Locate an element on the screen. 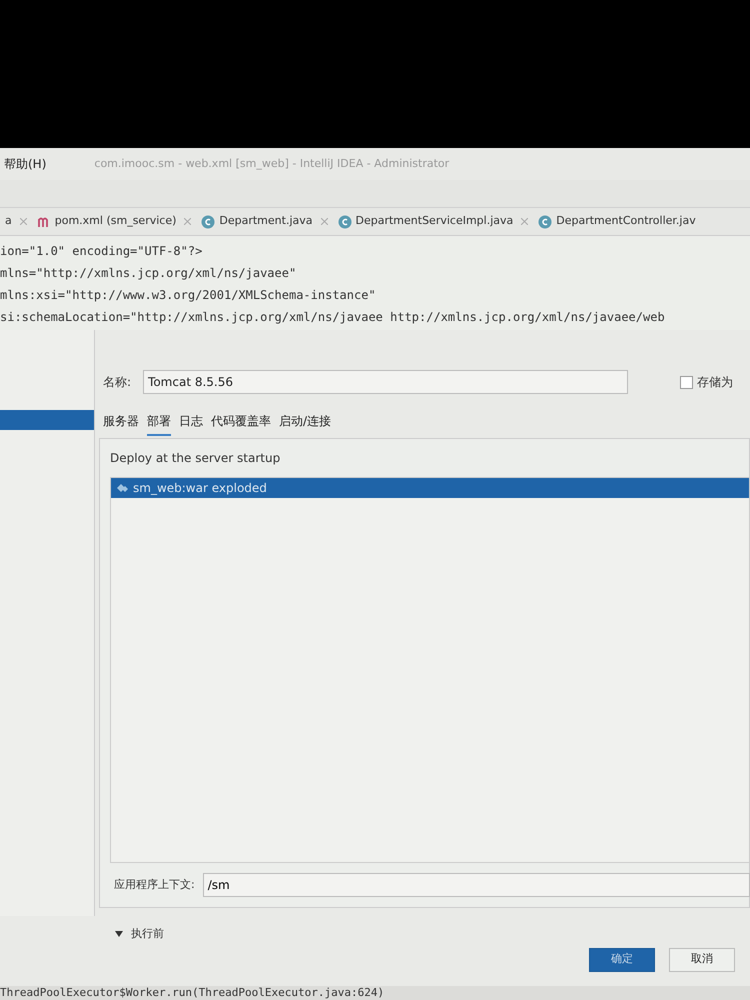 This screenshot has width=750, height=1000. context-field: /sm is located at coordinates (476, 885).